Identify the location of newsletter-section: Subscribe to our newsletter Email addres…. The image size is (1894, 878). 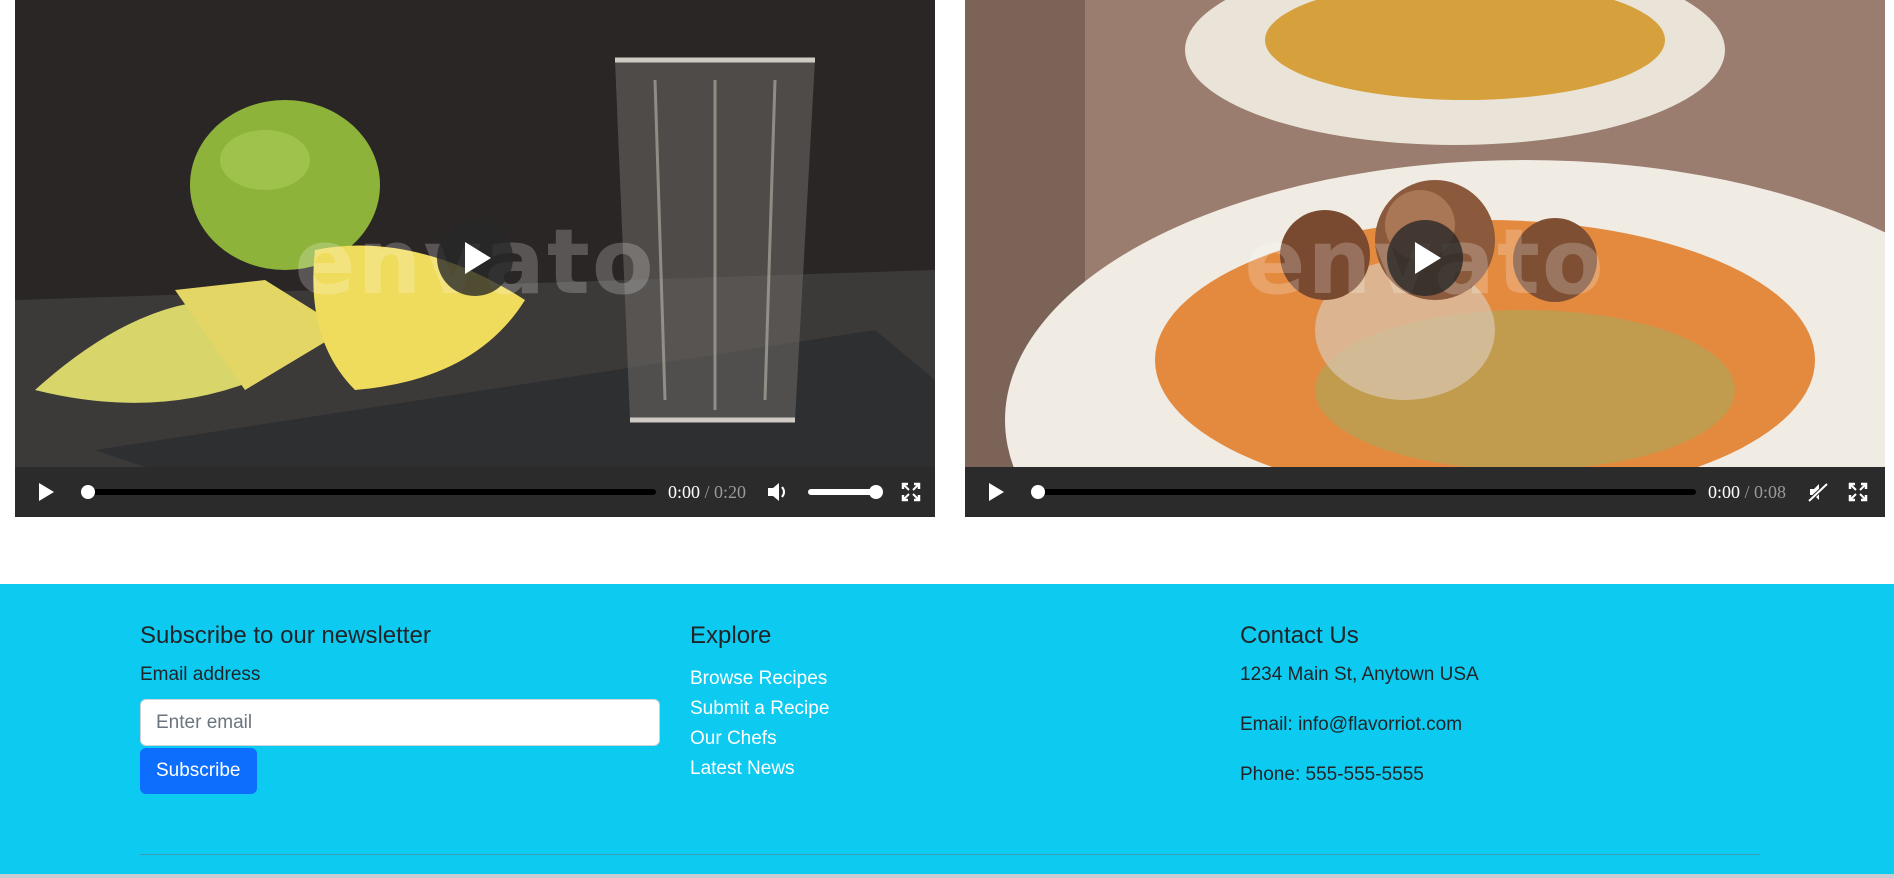
(400, 707).